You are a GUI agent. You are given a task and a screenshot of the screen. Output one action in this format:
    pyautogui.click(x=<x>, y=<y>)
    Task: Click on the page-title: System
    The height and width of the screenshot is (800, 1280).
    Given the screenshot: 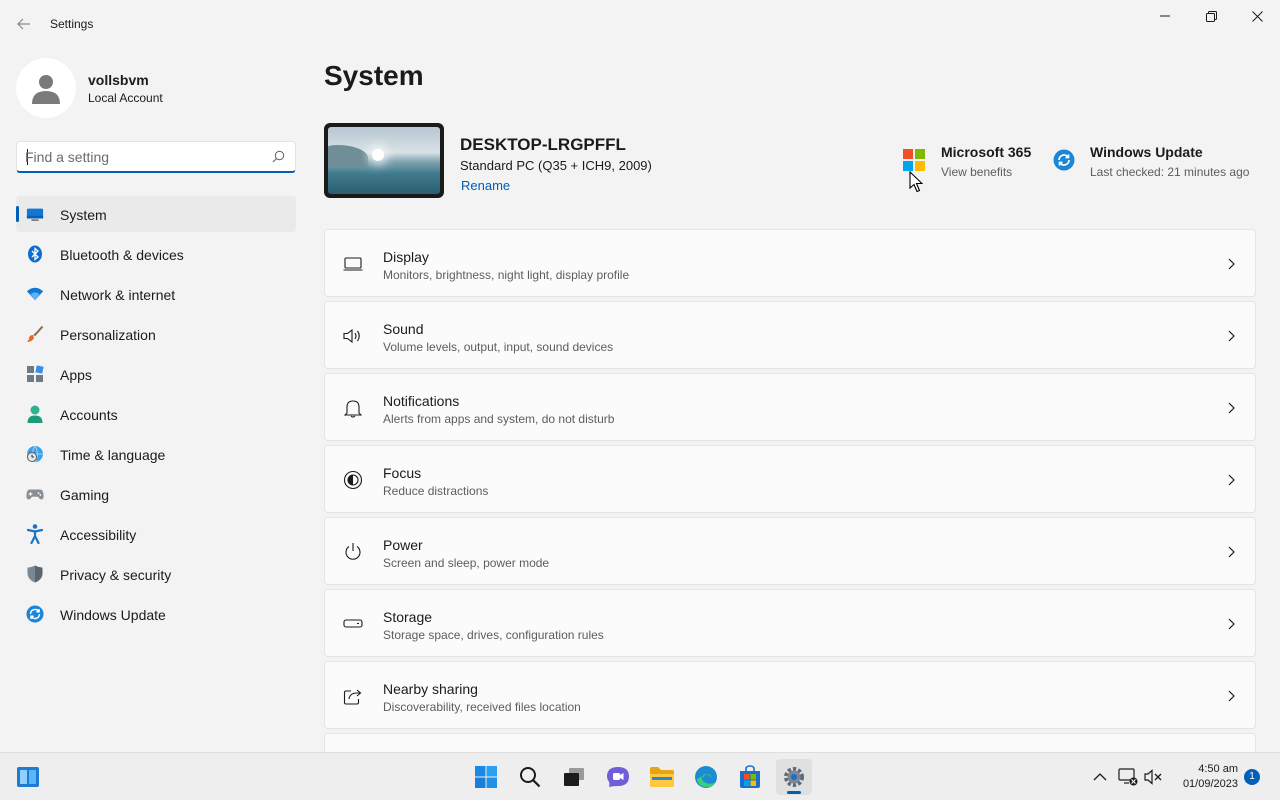 What is the action you would take?
    pyautogui.click(x=374, y=75)
    